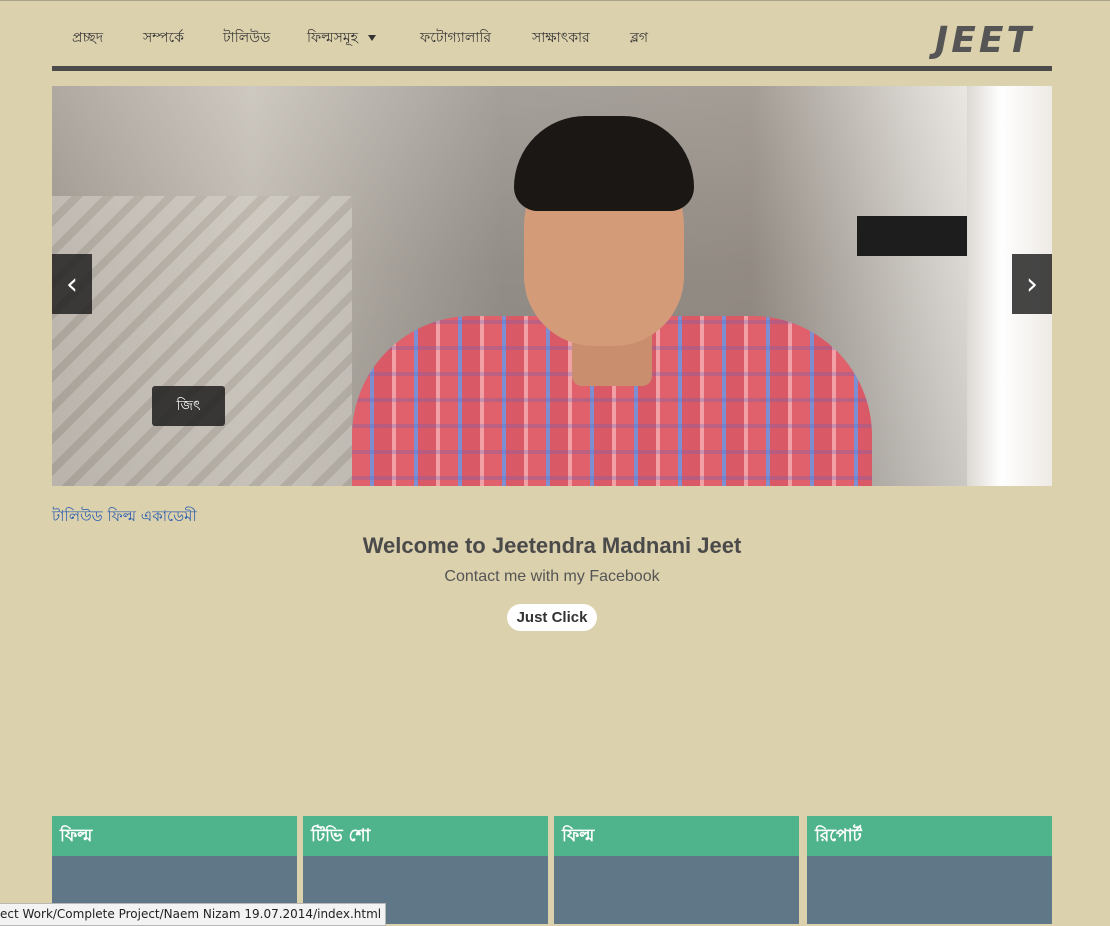  I want to click on nav-item-interview: সাক্ষাৎকার, so click(561, 38).